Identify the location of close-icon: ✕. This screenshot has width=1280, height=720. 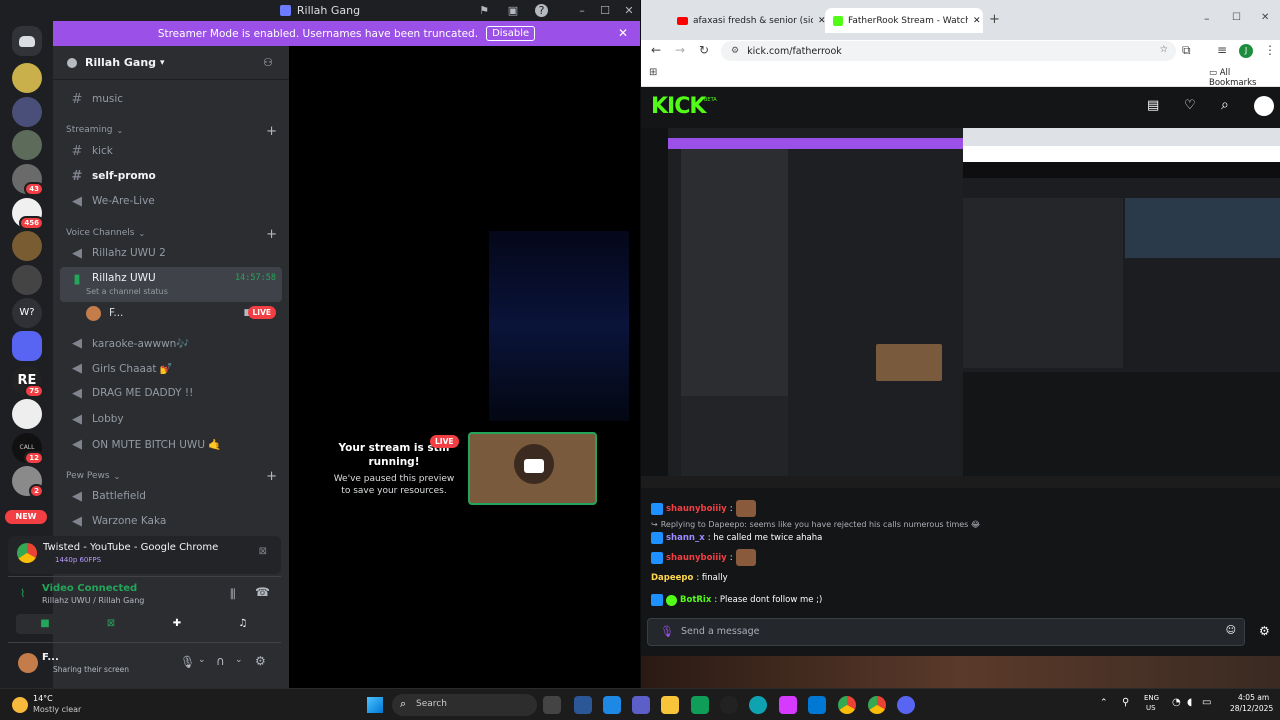
(1265, 17).